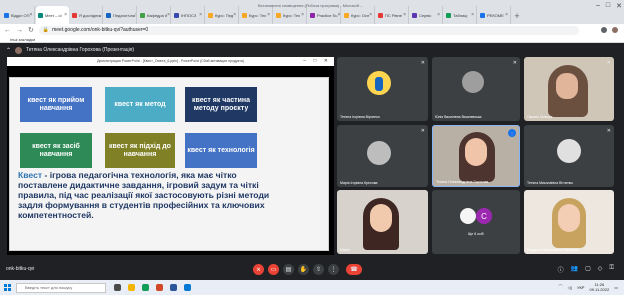  Describe the element at coordinates (569, 156) in the screenshot. I see `participant-tile: ✕ Тетяна Миколаївна Вітченко` at that location.